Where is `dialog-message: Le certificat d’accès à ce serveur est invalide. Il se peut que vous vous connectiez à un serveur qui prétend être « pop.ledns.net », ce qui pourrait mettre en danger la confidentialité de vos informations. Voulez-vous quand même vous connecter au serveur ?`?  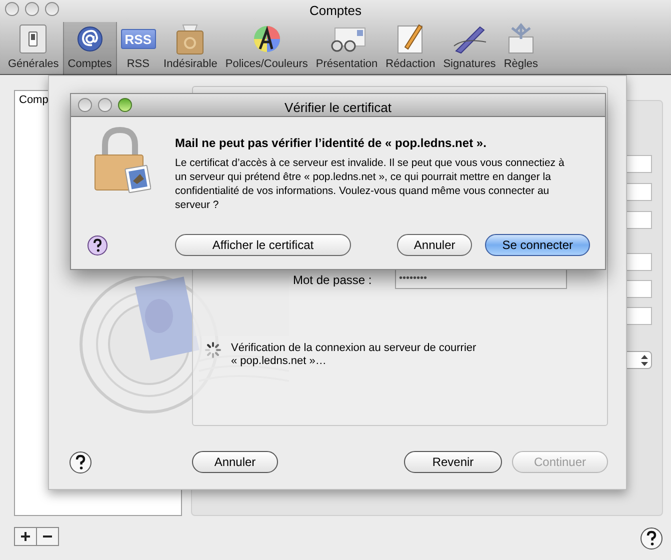 dialog-message: Le certificat d’accès à ce serveur est invalide. Il se peut que vous vous connectiez à un serveur qui prétend être « pop.ledns.net », ce qui pourrait mettre en danger la confidentialité de vos informations. Voulez-vous quand même vous connecter au serveur ? is located at coordinates (370, 184).